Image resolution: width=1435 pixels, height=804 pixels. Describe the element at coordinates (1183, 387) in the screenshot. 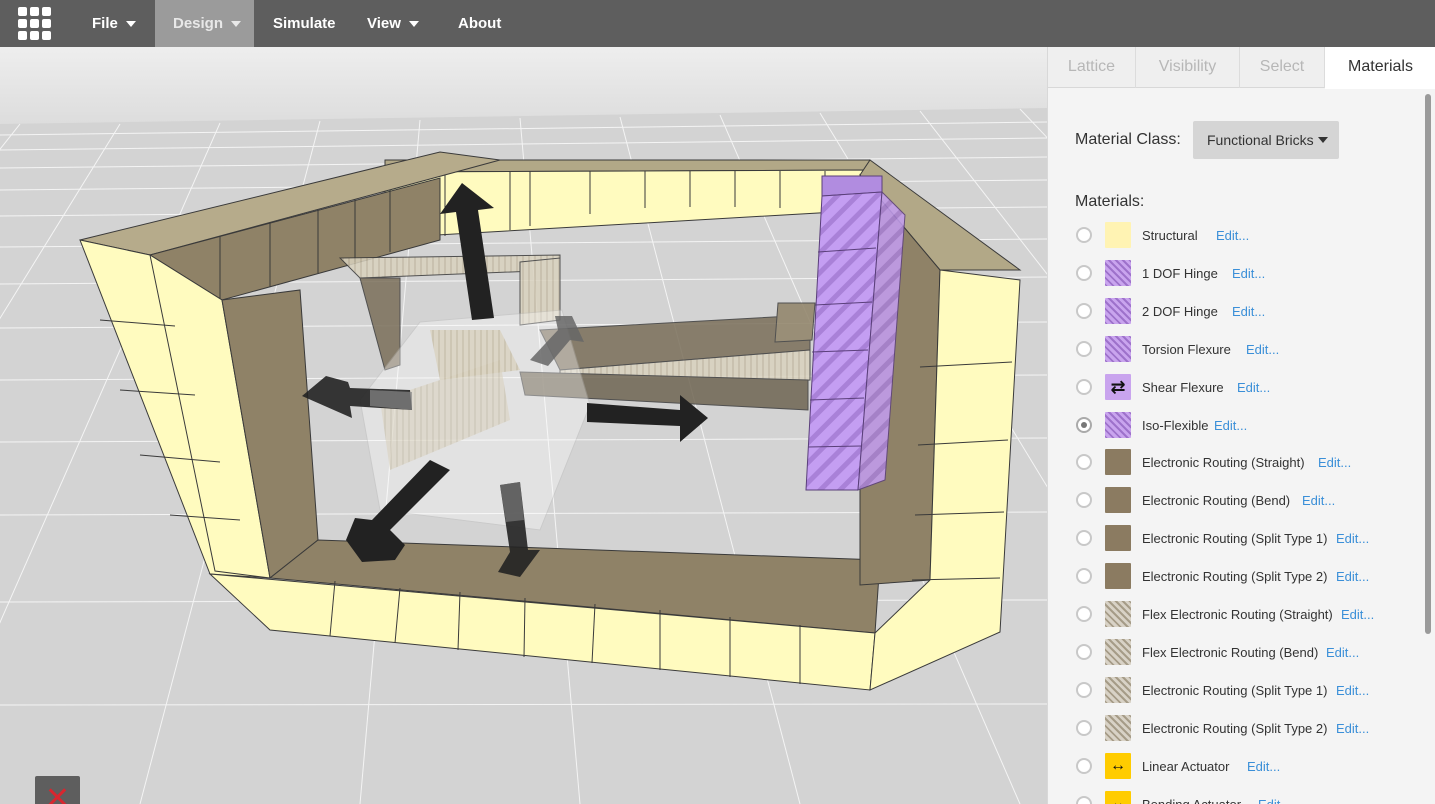

I see `material-name: Shear Flexure` at that location.